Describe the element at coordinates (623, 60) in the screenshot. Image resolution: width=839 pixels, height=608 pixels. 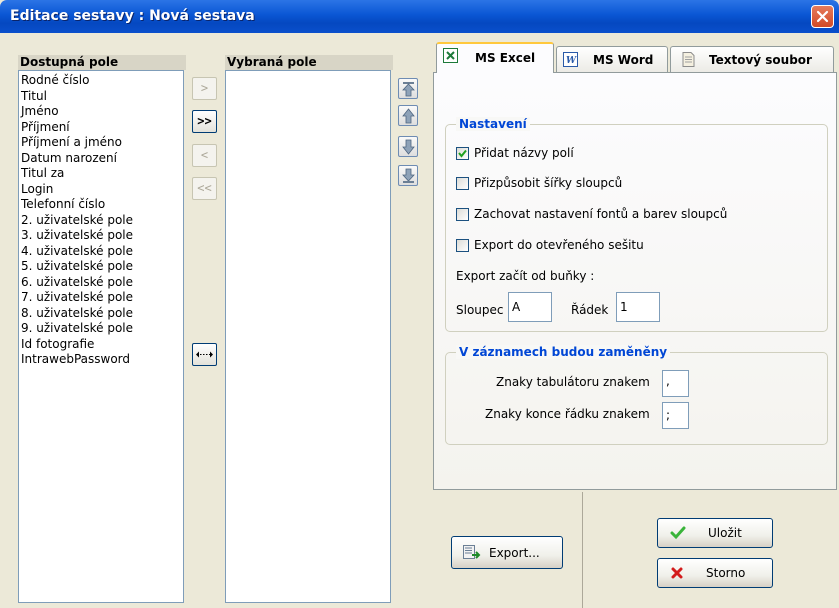
I see `tab-label: MS Word` at that location.